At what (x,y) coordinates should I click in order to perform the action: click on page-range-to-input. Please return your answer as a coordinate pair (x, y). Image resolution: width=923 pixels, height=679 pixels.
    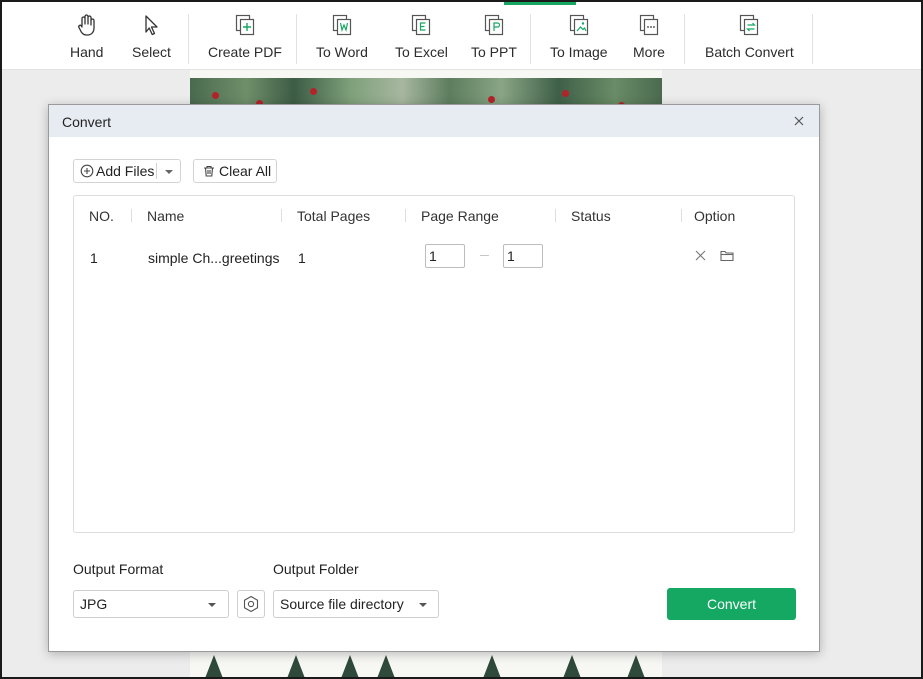
    Looking at the image, I should click on (523, 256).